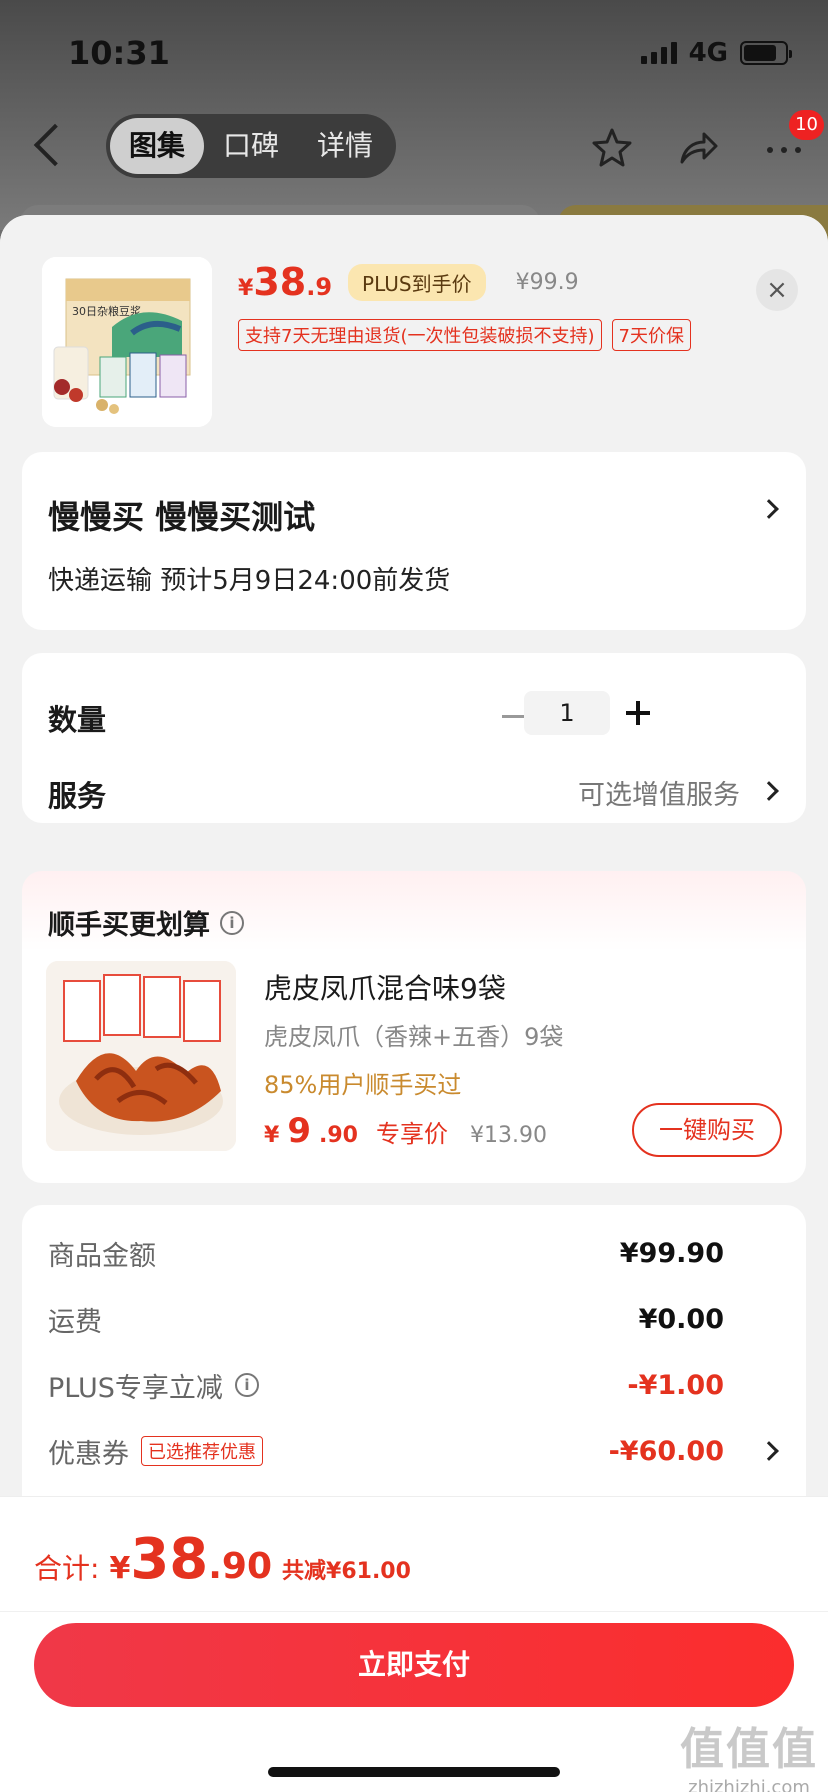 This screenshot has width=828, height=1792. Describe the element at coordinates (651, 335) in the screenshot. I see `price-protect-tag: 7天价保` at that location.